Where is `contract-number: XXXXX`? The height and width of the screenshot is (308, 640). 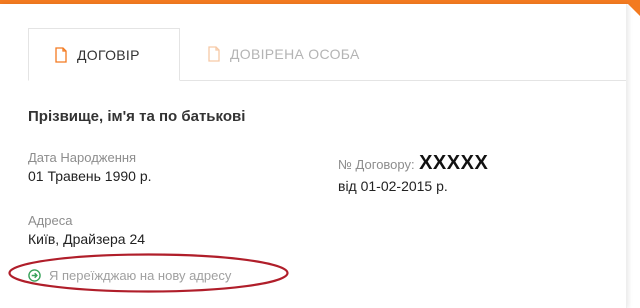 contract-number: XXXXX is located at coordinates (454, 163).